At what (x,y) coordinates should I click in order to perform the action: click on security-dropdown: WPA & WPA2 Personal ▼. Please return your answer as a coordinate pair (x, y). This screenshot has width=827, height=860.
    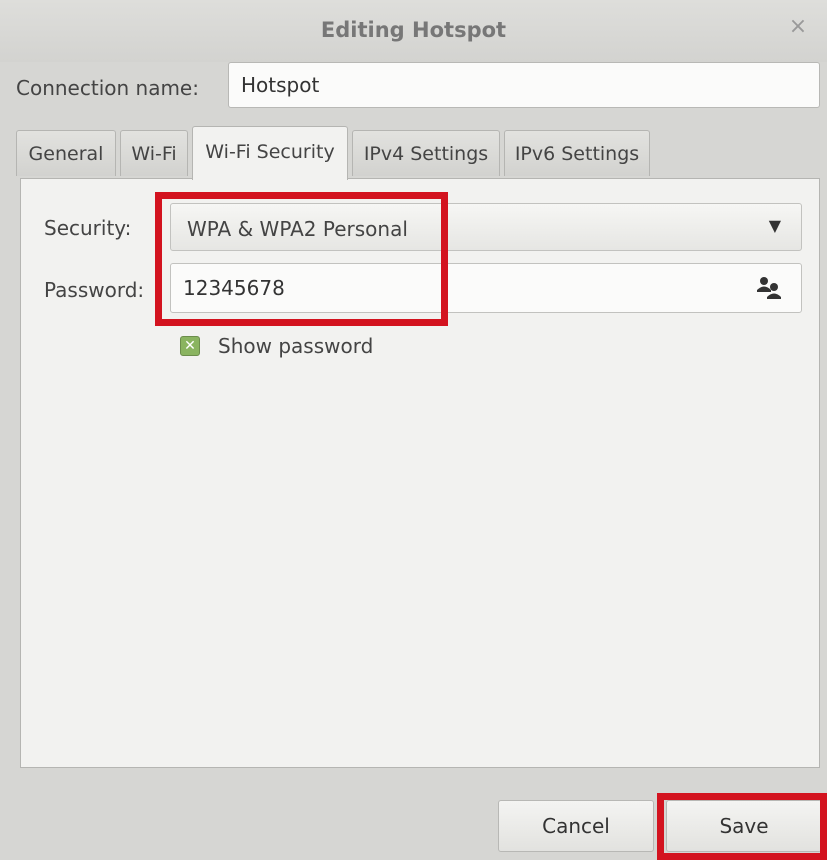
    Looking at the image, I should click on (486, 227).